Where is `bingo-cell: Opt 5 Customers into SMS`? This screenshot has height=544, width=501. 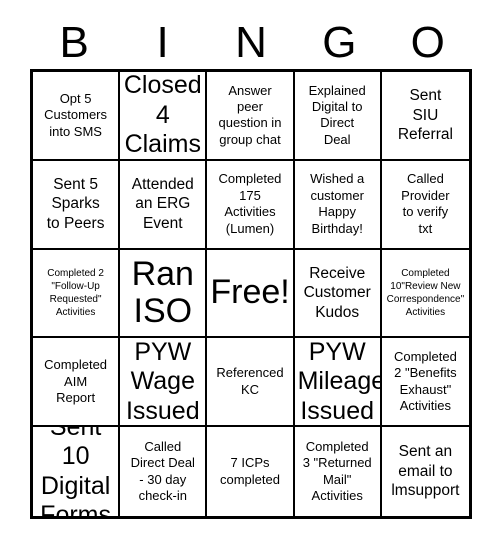
bingo-cell: Opt 5 Customers into SMS is located at coordinates (77, 116).